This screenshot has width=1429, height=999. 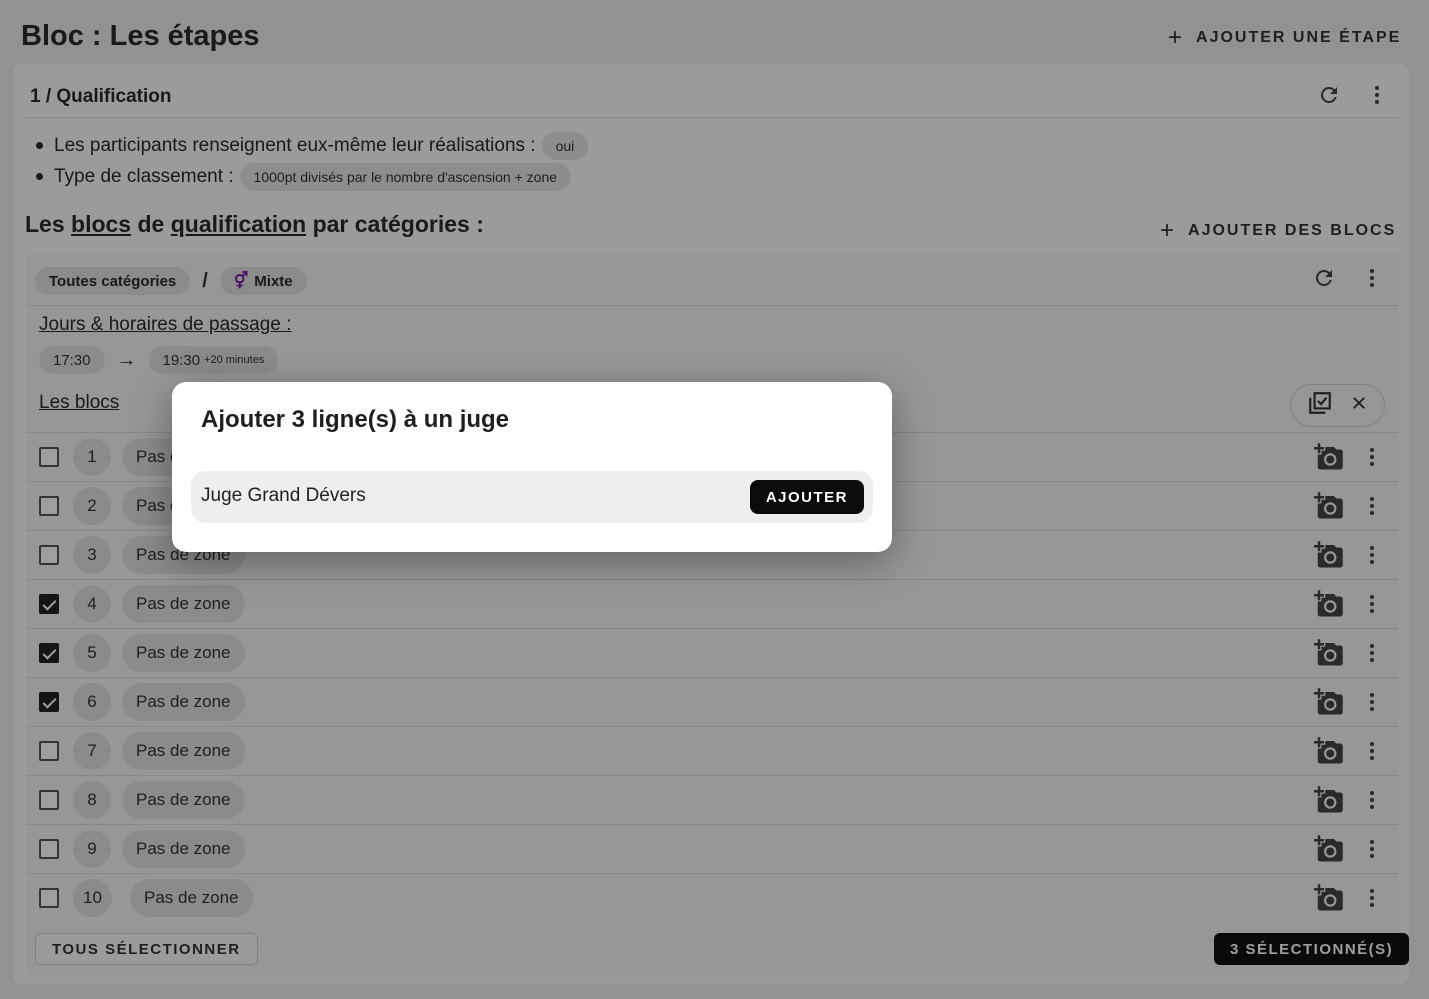 What do you see at coordinates (532, 497) in the screenshot?
I see `judge-list-item: Juge Grand Dévers AJOUTER` at bounding box center [532, 497].